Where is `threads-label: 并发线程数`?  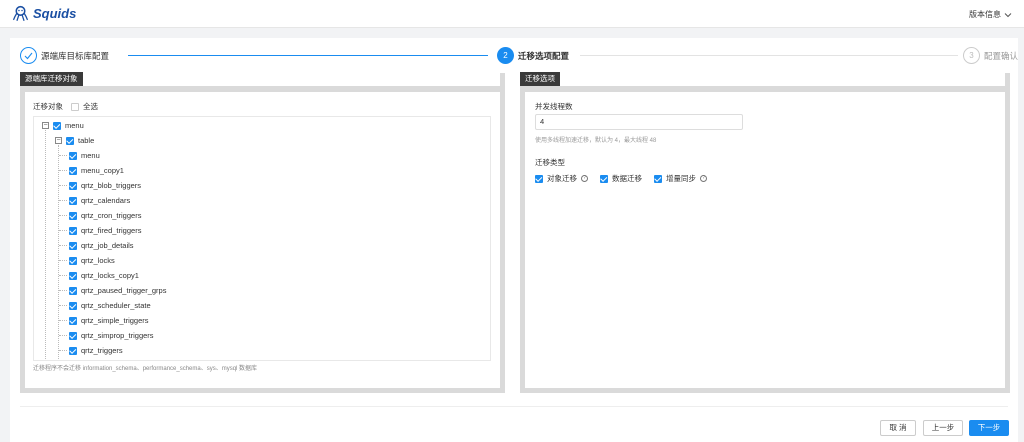
threads-label: 并发线程数 is located at coordinates (554, 106).